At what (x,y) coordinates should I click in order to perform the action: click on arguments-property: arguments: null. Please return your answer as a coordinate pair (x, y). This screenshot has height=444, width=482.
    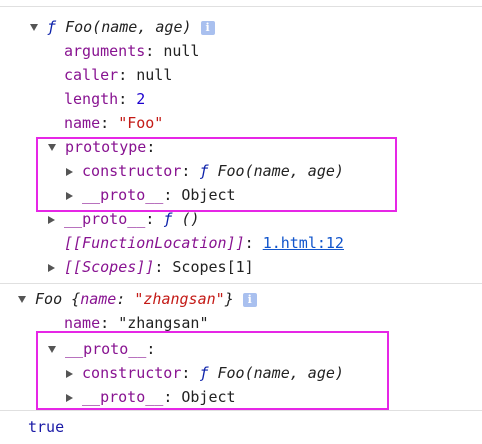
    Looking at the image, I should click on (132, 51).